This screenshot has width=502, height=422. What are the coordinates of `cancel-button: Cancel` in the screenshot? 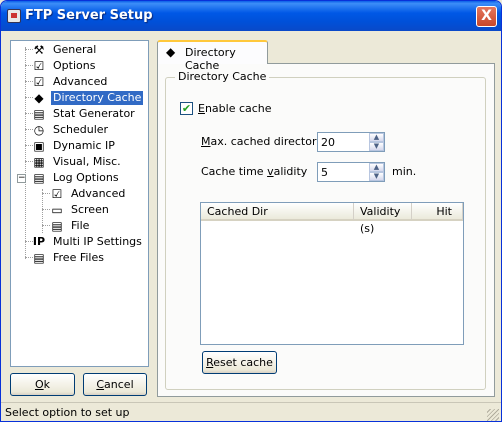 It's located at (115, 384).